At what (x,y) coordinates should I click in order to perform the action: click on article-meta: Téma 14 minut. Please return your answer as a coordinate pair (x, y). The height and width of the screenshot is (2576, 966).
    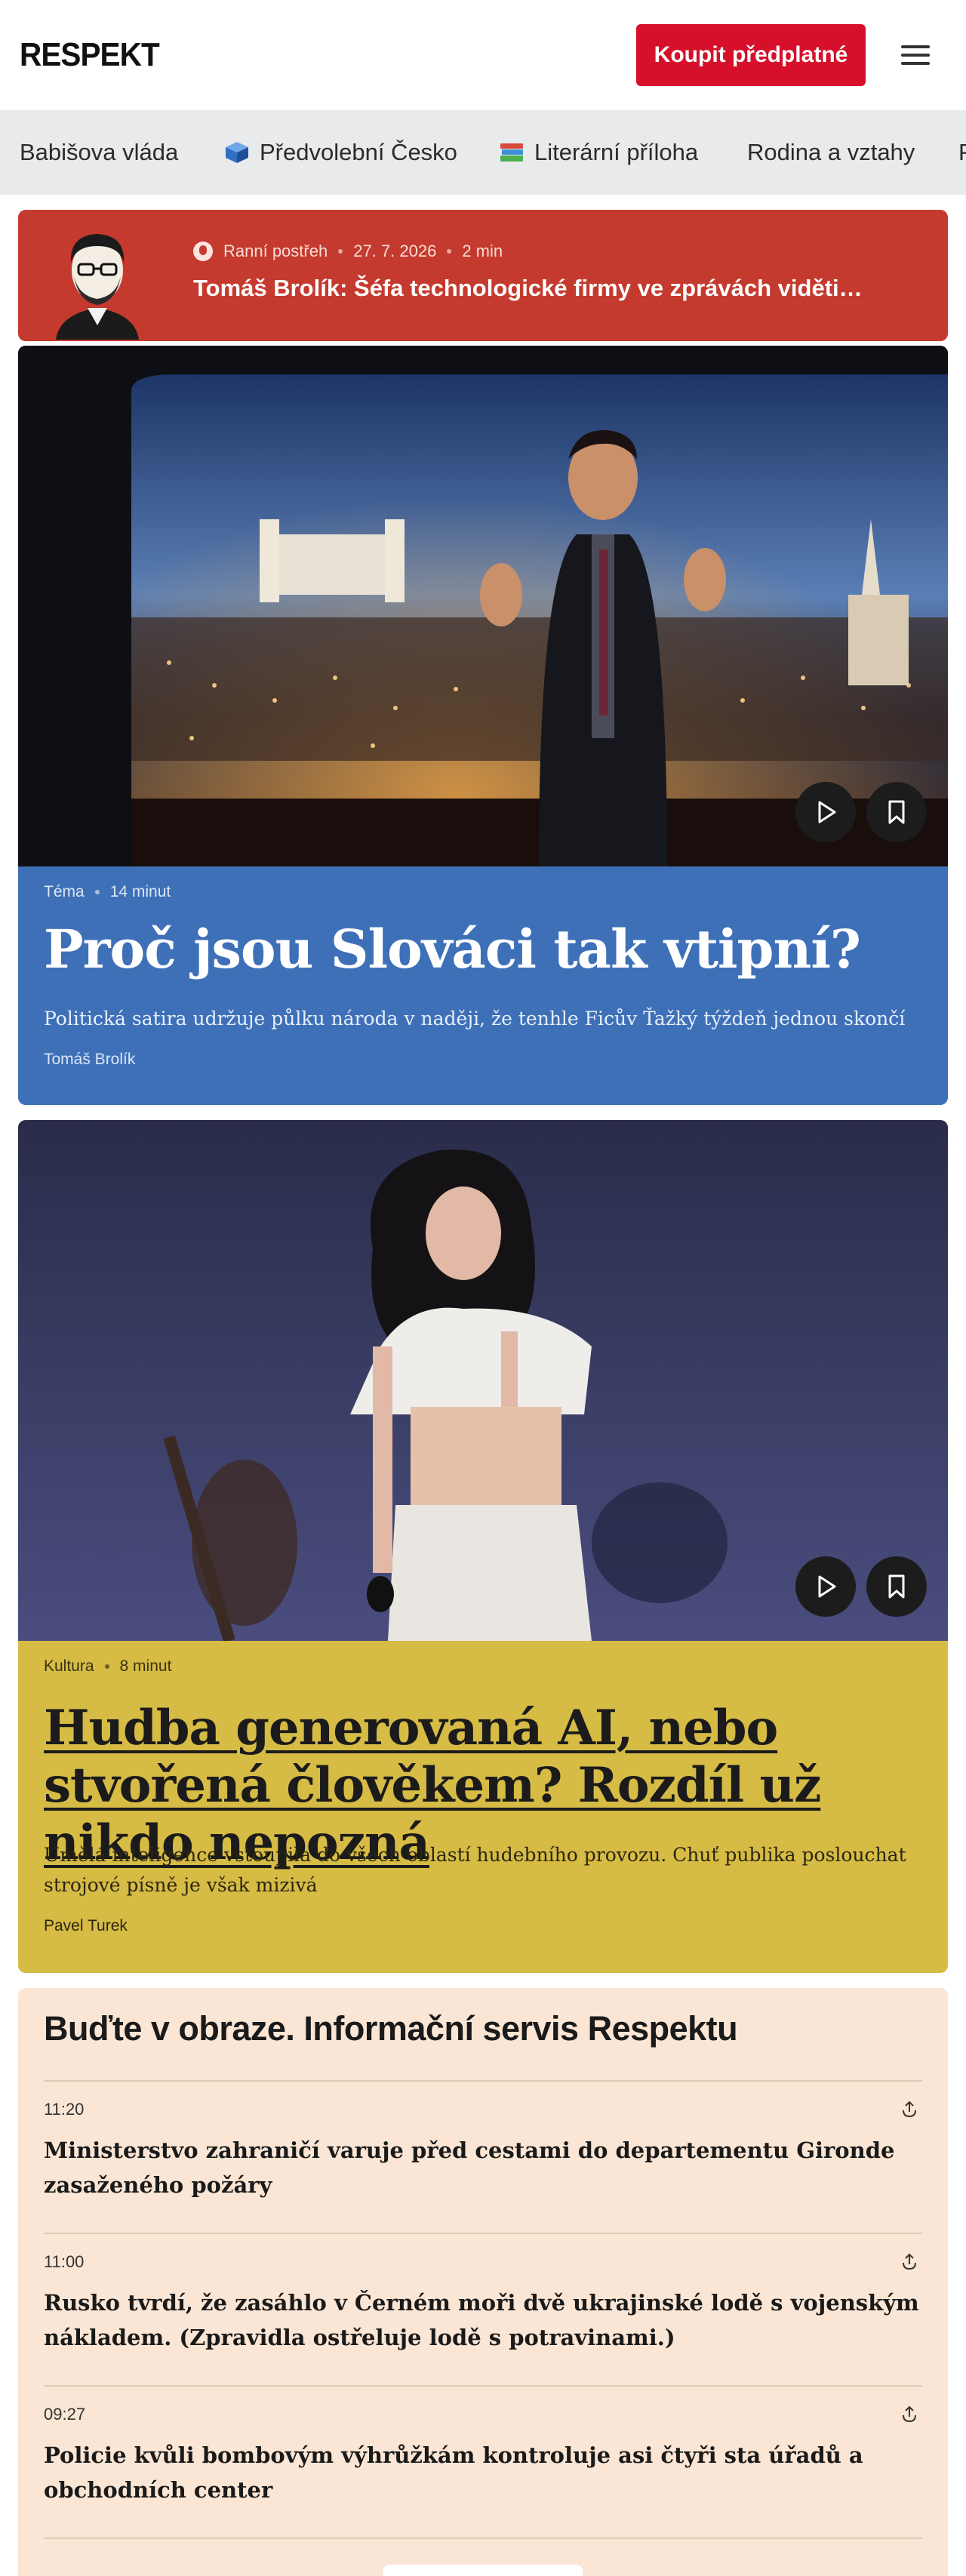
    Looking at the image, I should click on (107, 892).